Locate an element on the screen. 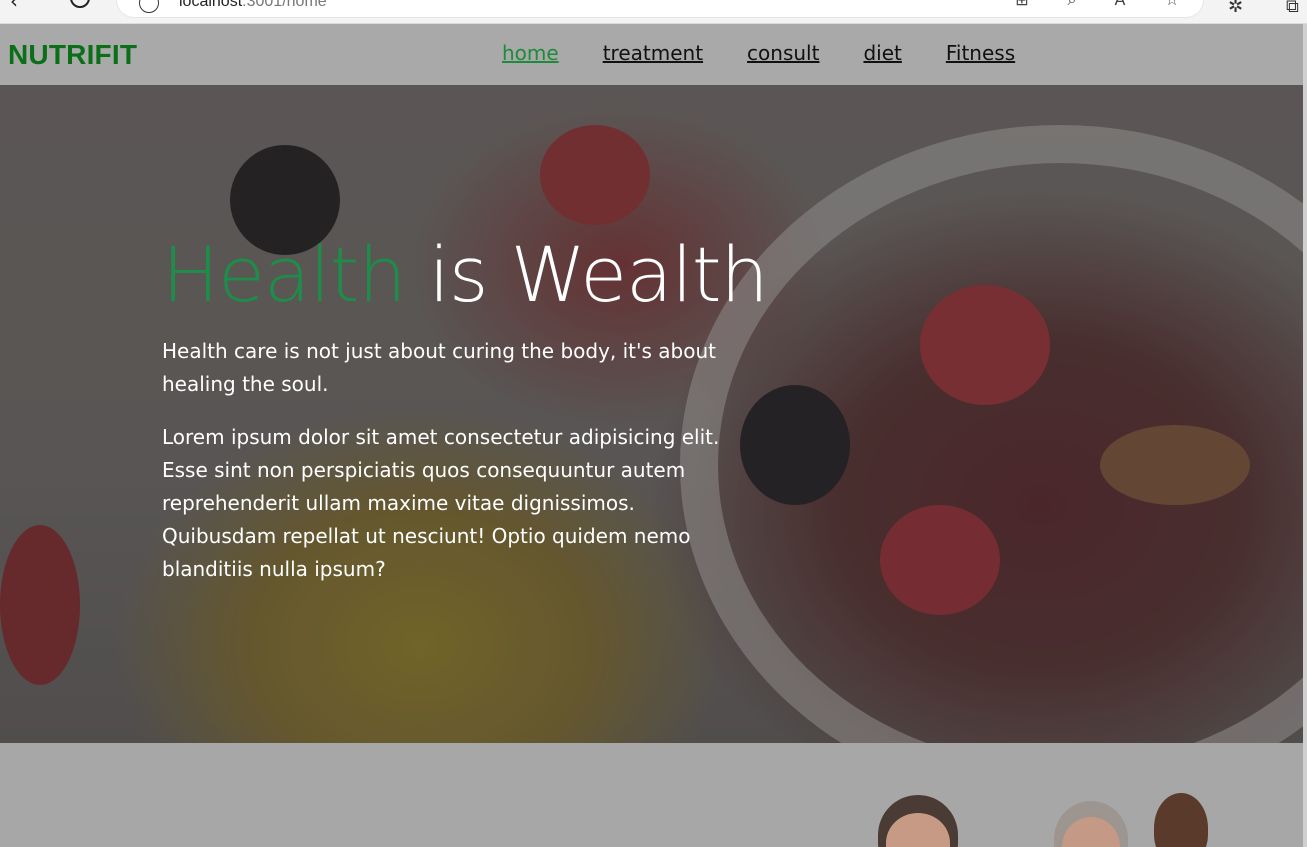 The width and height of the screenshot is (1307, 847). address-url: localhost:3001/home is located at coordinates (253, 5).